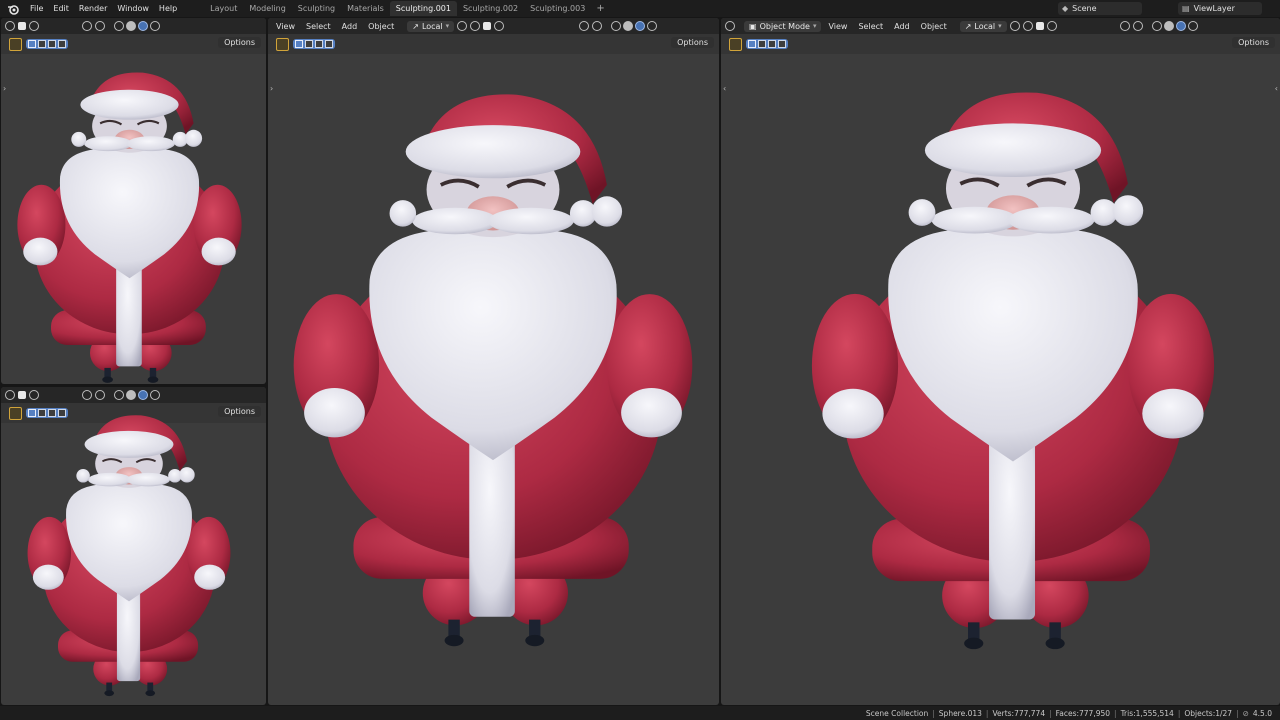 The height and width of the screenshot is (720, 1280). Describe the element at coordinates (1262, 713) in the screenshot. I see `status-version: 4.5.0` at that location.